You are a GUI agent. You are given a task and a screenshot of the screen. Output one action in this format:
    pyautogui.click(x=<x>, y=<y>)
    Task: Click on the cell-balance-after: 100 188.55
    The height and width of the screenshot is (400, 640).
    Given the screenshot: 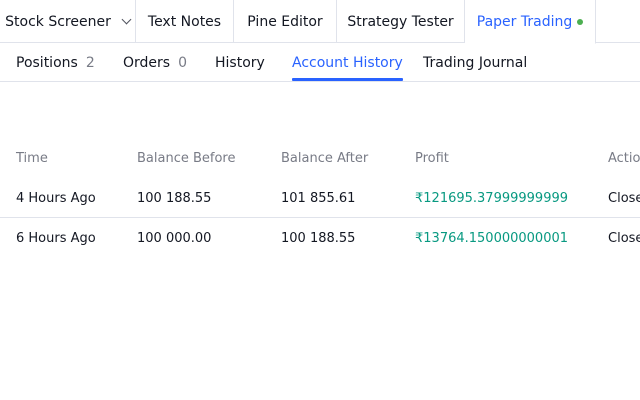 What is the action you would take?
    pyautogui.click(x=318, y=238)
    